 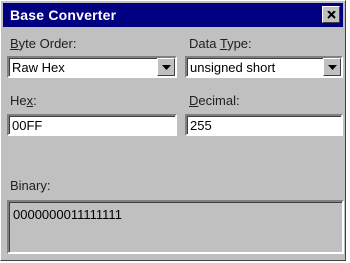 I want to click on decimal-value: 255, so click(x=201, y=125).